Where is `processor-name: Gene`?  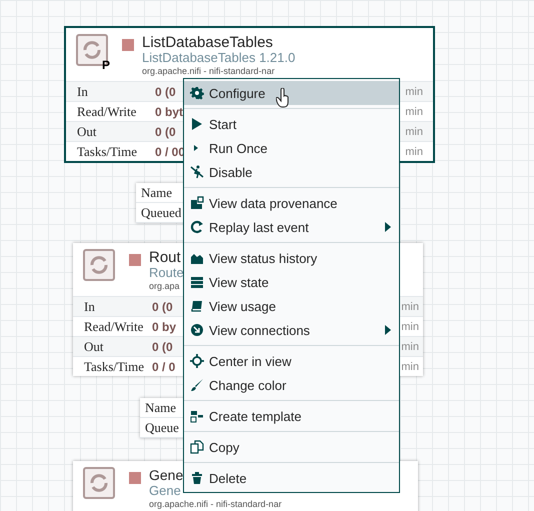
processor-name: Gene is located at coordinates (166, 475).